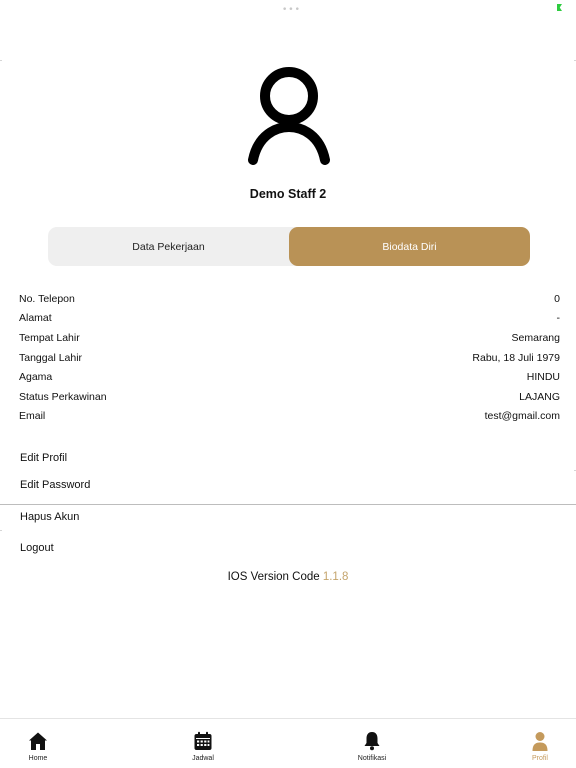 This screenshot has height=768, width=576. Describe the element at coordinates (289, 417) in the screenshot. I see `info-row-email: Email test@gmail.com` at that location.